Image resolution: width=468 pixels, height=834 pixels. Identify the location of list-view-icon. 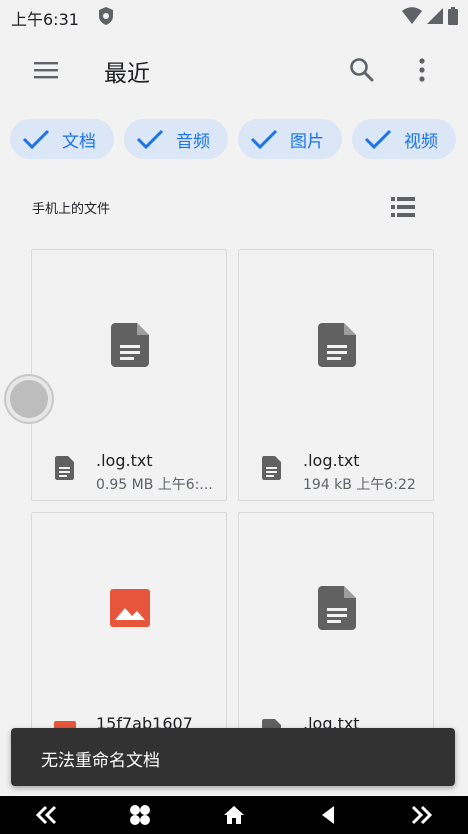
(403, 207).